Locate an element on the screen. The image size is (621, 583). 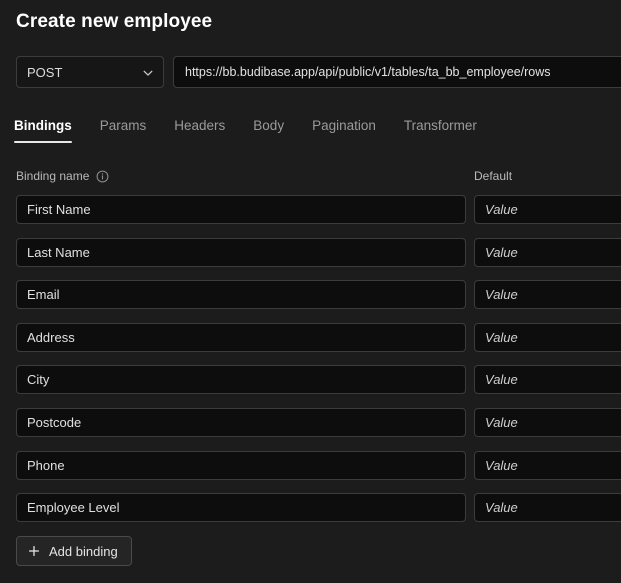
binding-name-input: City is located at coordinates (241, 380).